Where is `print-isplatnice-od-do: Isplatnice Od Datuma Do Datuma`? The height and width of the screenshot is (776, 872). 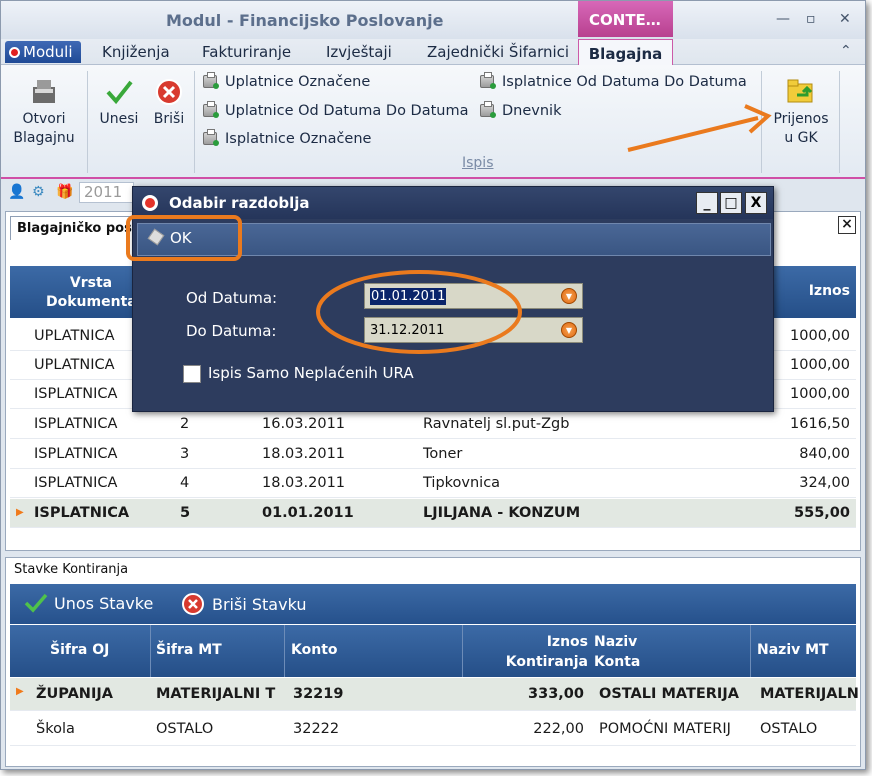
print-isplatnice-od-do: Isplatnice Od Datuma Do Datuma is located at coordinates (613, 81).